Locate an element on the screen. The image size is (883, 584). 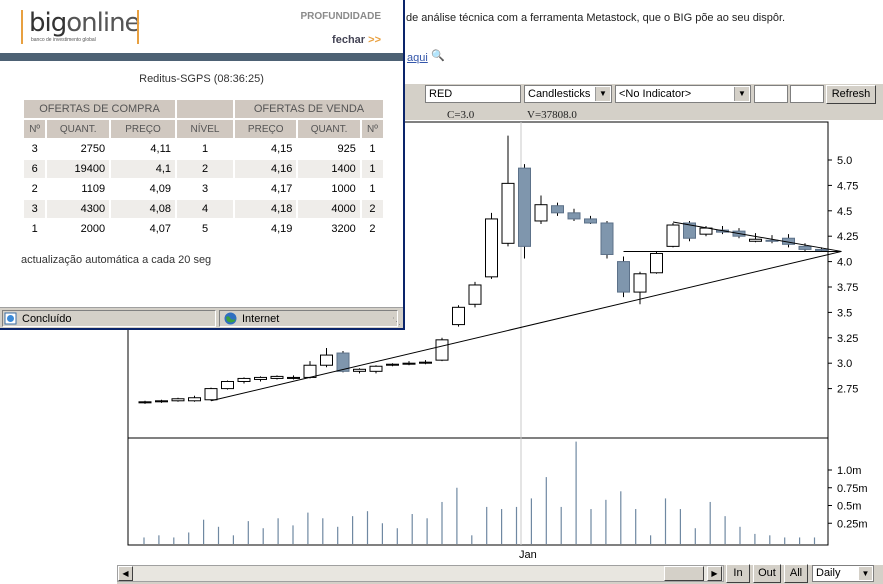
buy-n: 3 is located at coordinates (35, 209).